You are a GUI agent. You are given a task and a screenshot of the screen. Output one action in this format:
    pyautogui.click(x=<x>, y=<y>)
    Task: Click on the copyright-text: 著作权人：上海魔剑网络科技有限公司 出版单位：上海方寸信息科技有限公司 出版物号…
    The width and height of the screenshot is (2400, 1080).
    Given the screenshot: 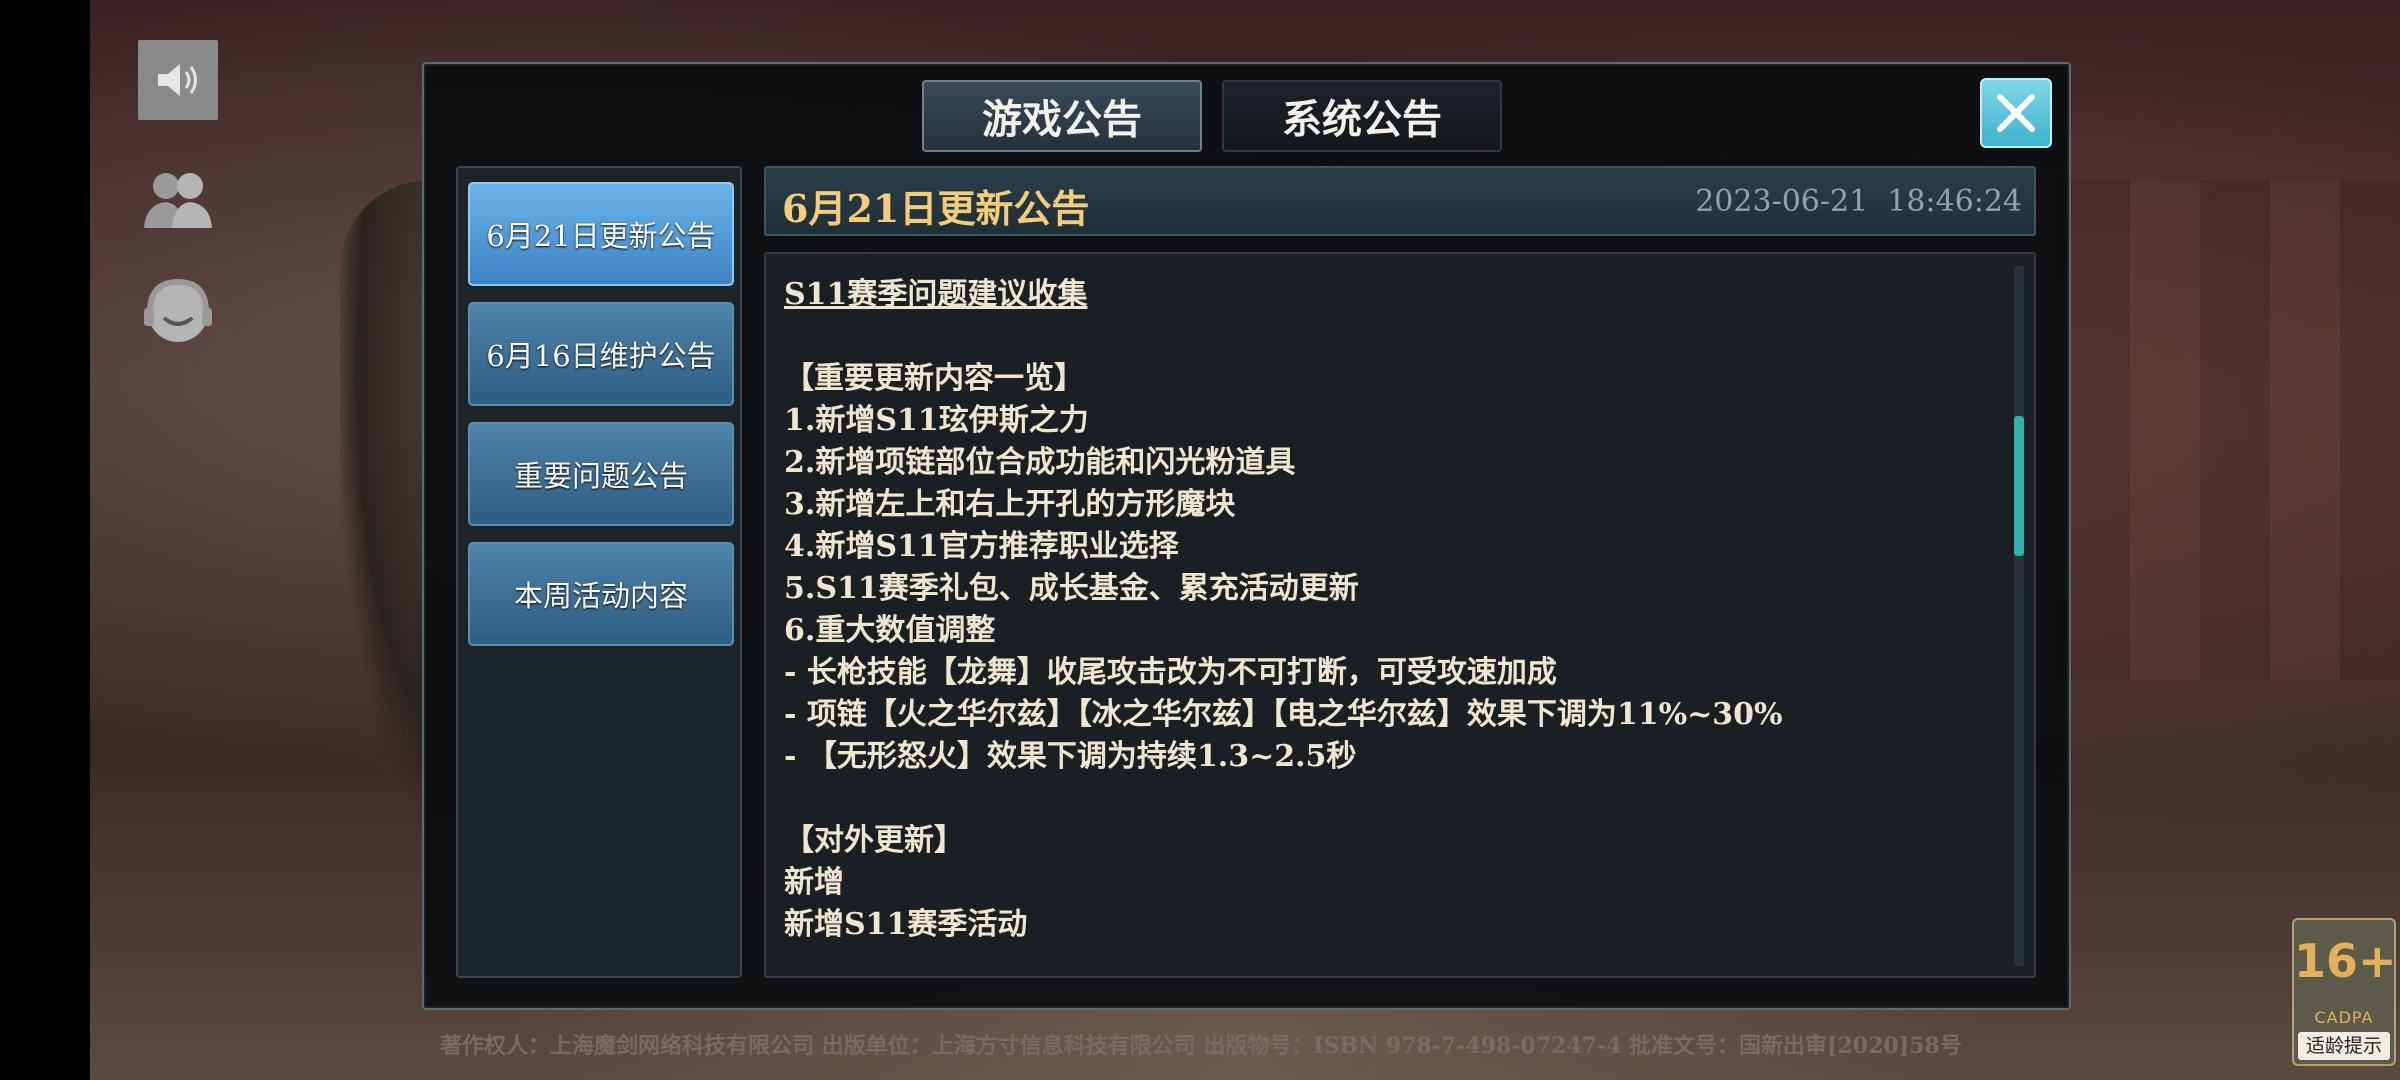 What is the action you would take?
    pyautogui.click(x=1201, y=1046)
    